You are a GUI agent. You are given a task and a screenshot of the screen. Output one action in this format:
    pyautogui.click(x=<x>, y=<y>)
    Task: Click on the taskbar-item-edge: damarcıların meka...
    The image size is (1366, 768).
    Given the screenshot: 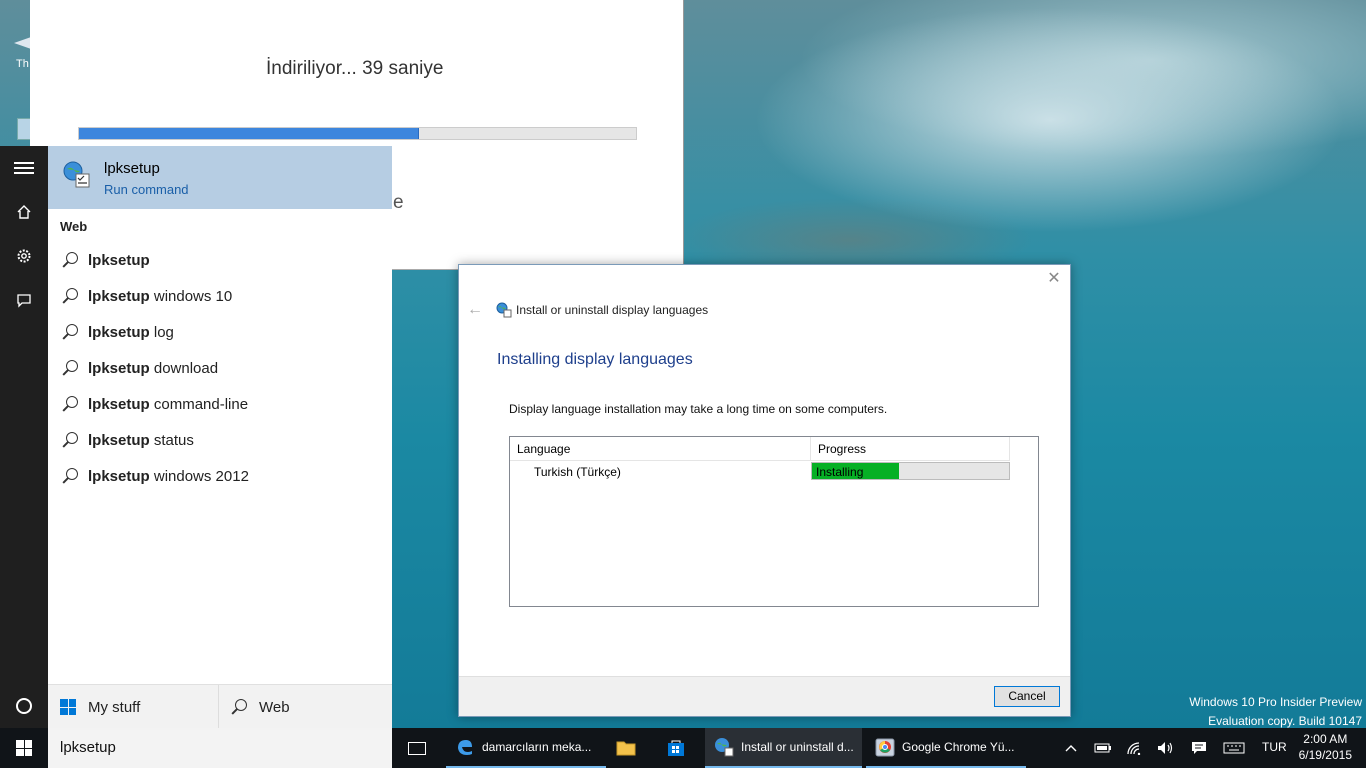 What is the action you would take?
    pyautogui.click(x=526, y=748)
    